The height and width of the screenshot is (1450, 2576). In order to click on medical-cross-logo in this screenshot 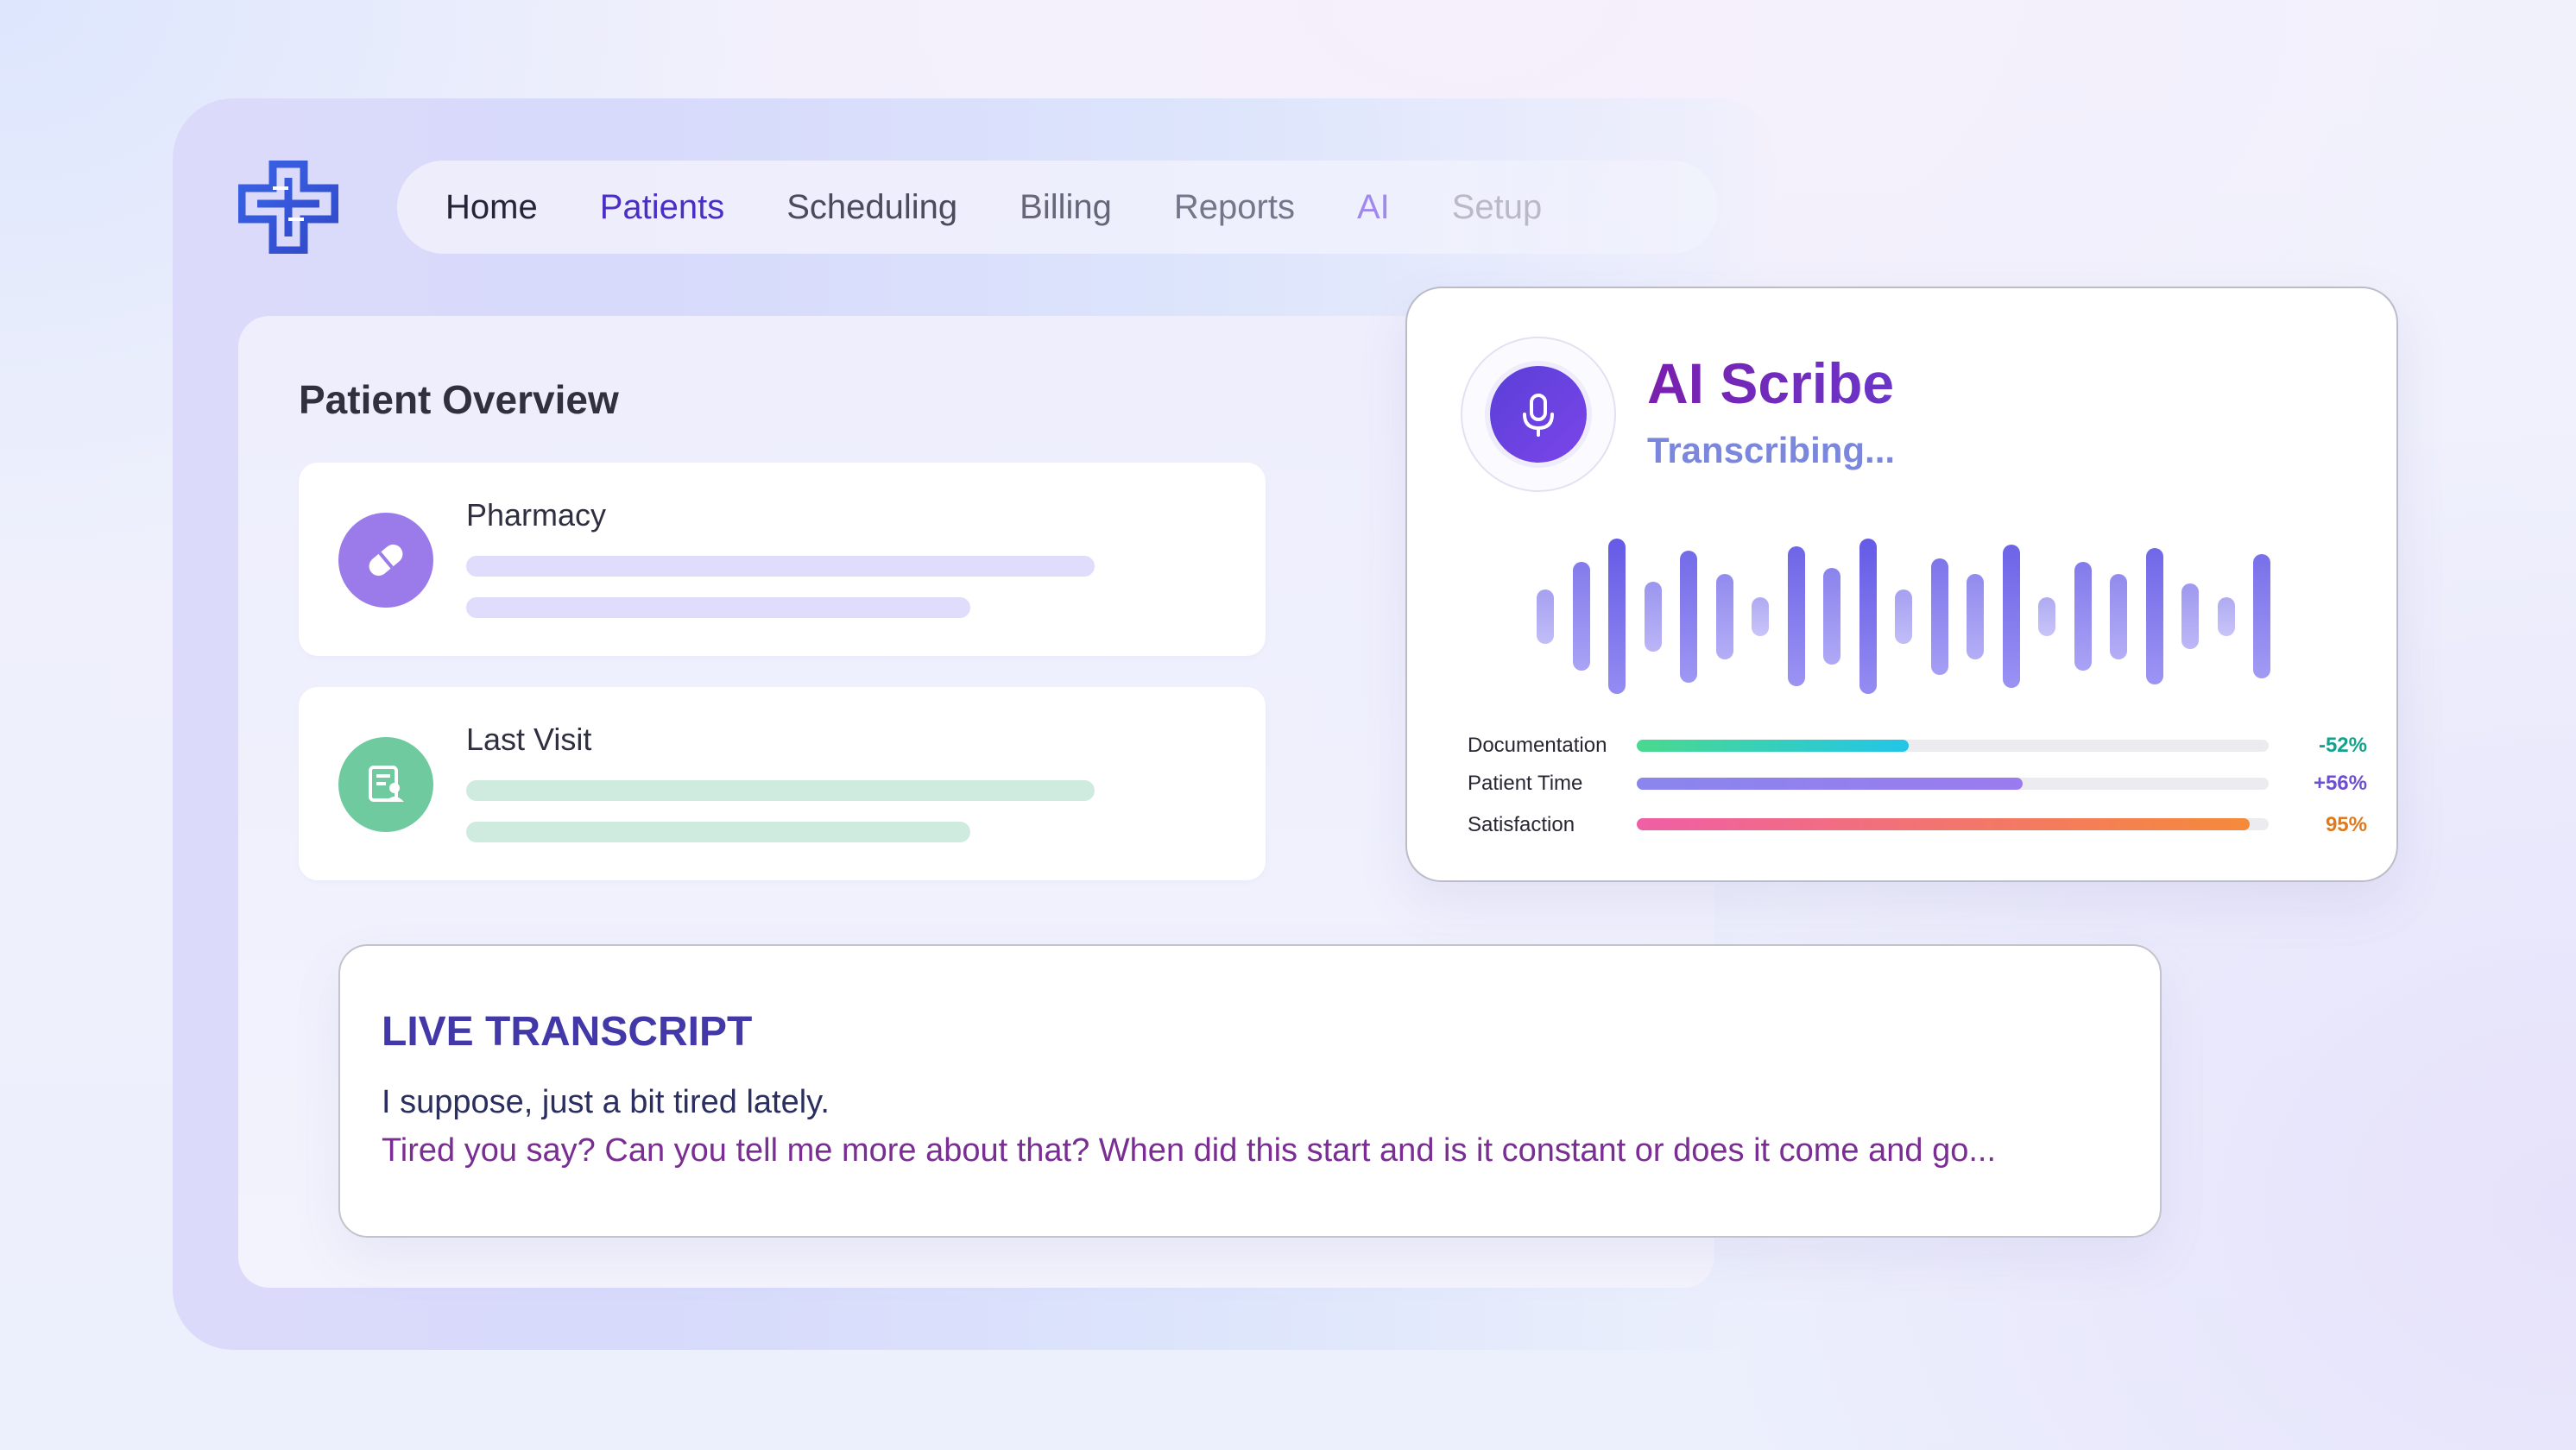, I will do `click(288, 208)`.